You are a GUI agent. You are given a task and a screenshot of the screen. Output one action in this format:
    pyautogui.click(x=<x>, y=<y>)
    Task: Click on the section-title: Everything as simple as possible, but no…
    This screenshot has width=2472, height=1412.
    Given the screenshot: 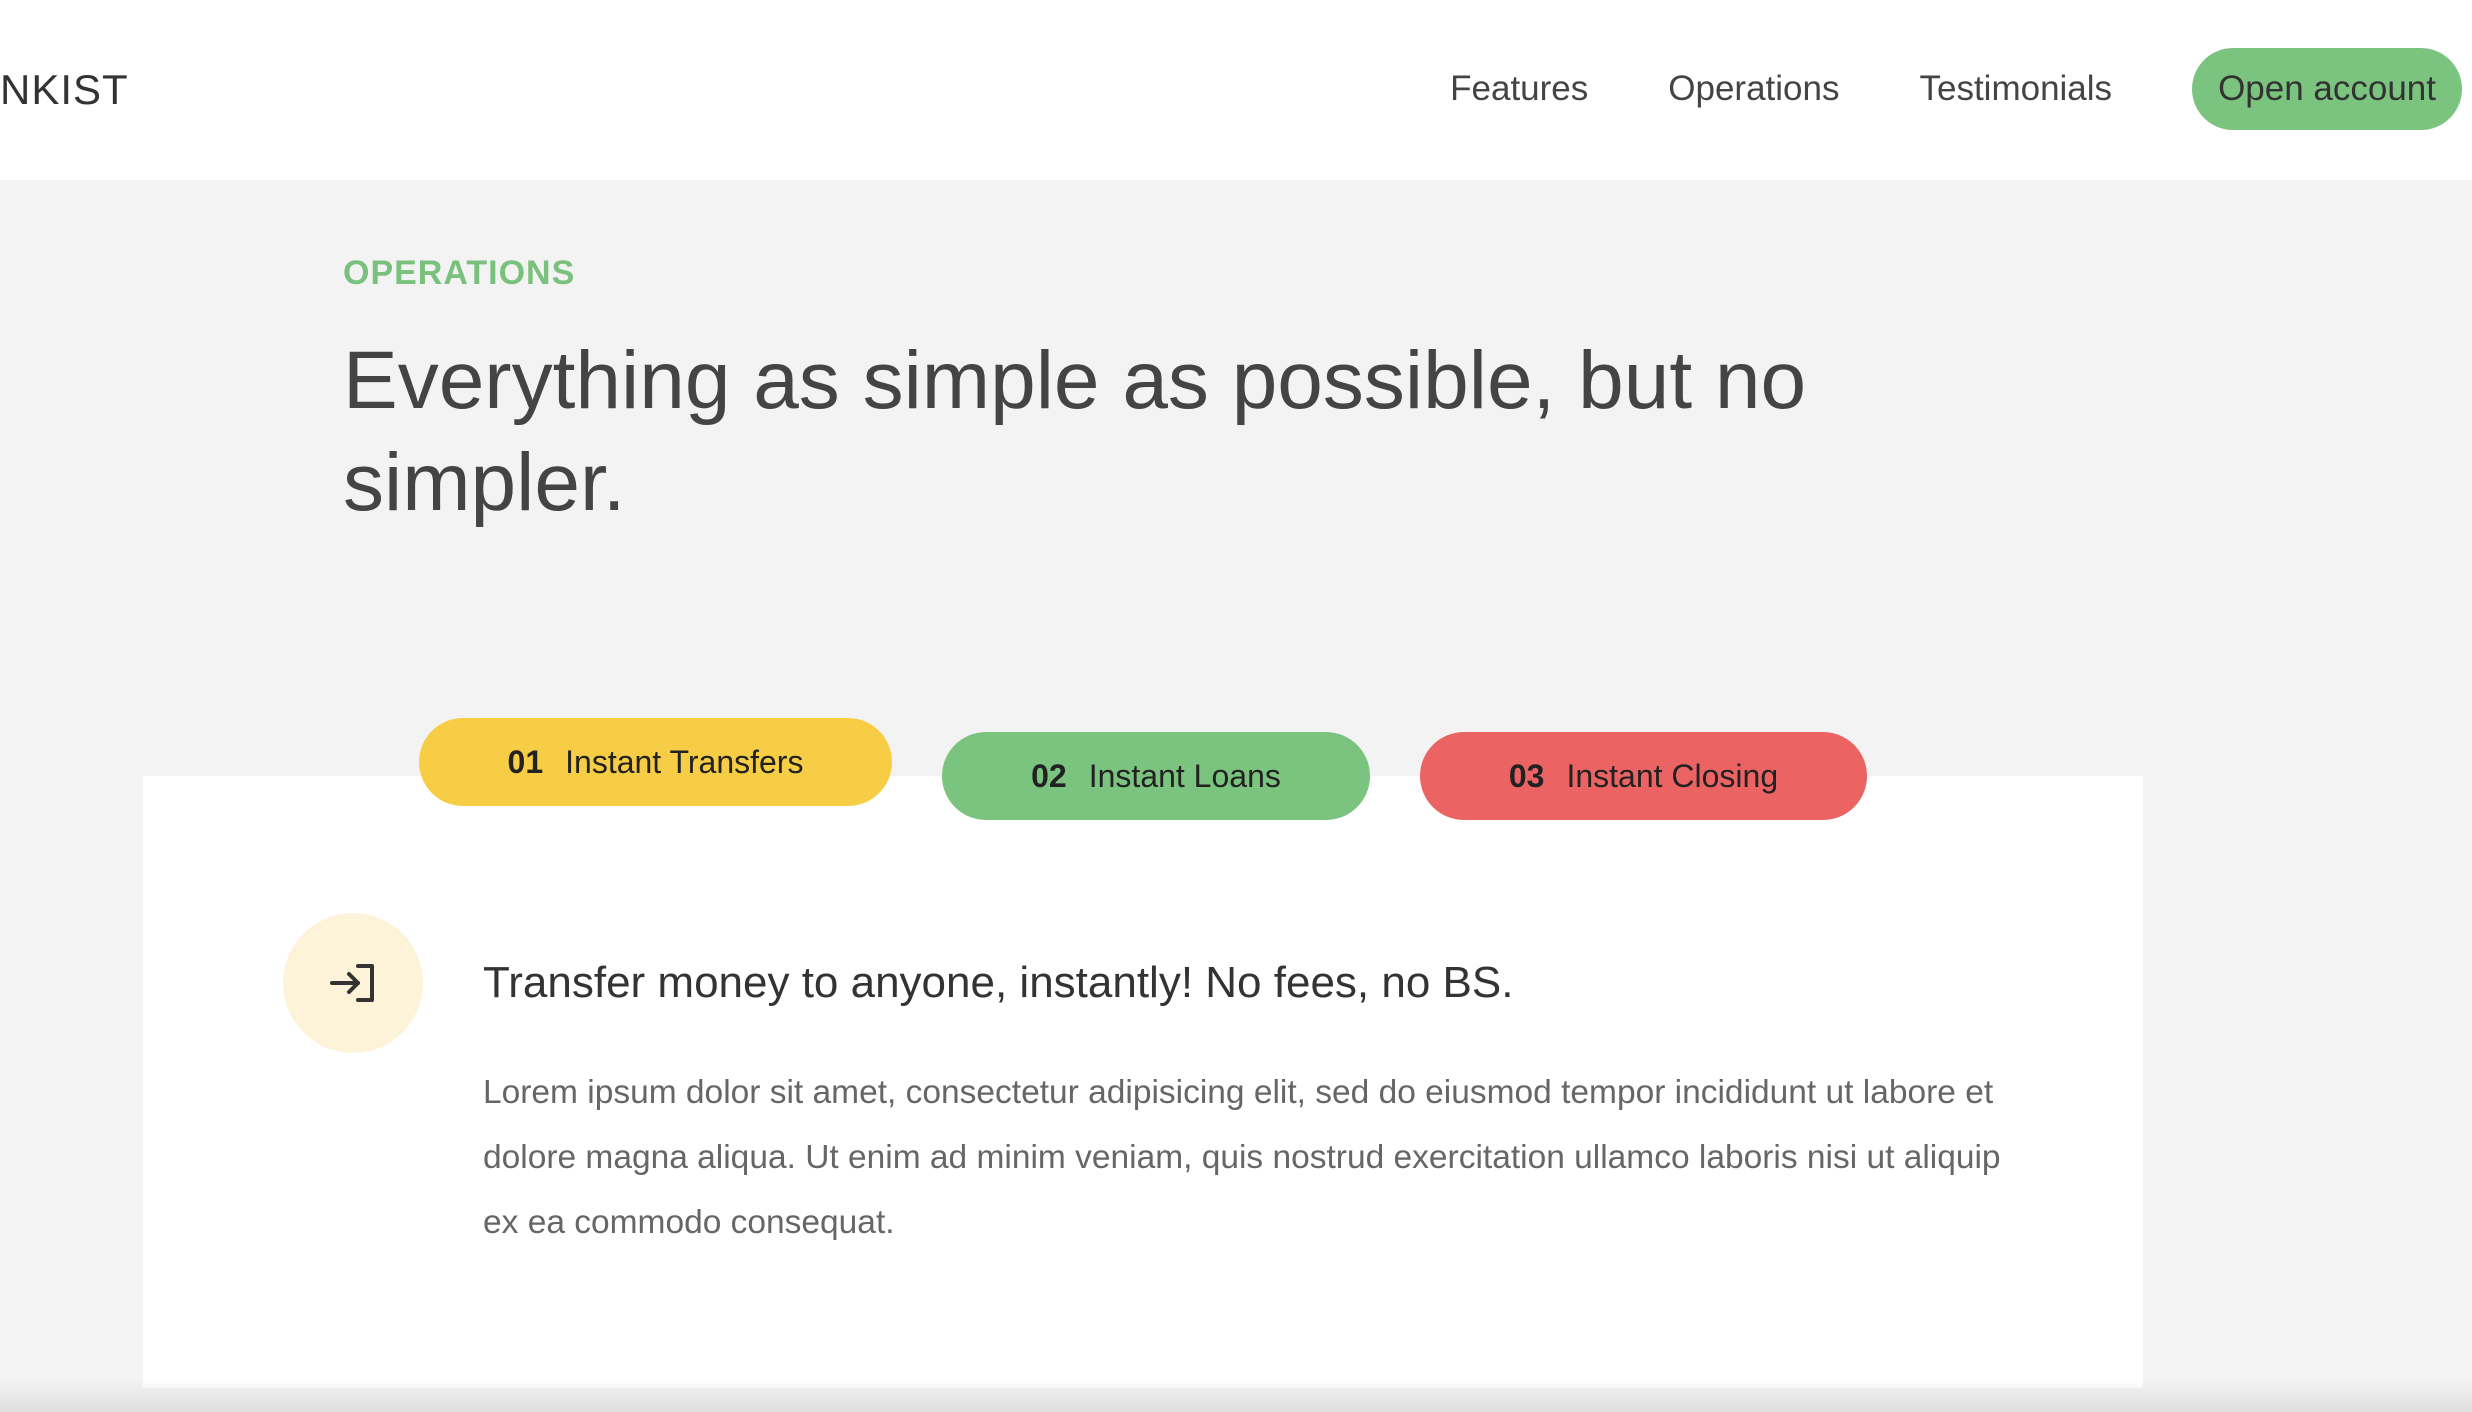 What is the action you would take?
    pyautogui.click(x=1075, y=431)
    